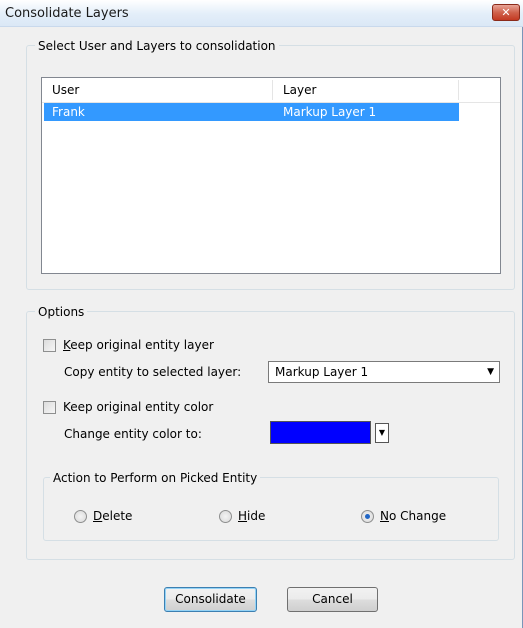 Image resolution: width=523 pixels, height=628 pixels. Describe the element at coordinates (157, 90) in the screenshot. I see `column-header-user: User` at that location.